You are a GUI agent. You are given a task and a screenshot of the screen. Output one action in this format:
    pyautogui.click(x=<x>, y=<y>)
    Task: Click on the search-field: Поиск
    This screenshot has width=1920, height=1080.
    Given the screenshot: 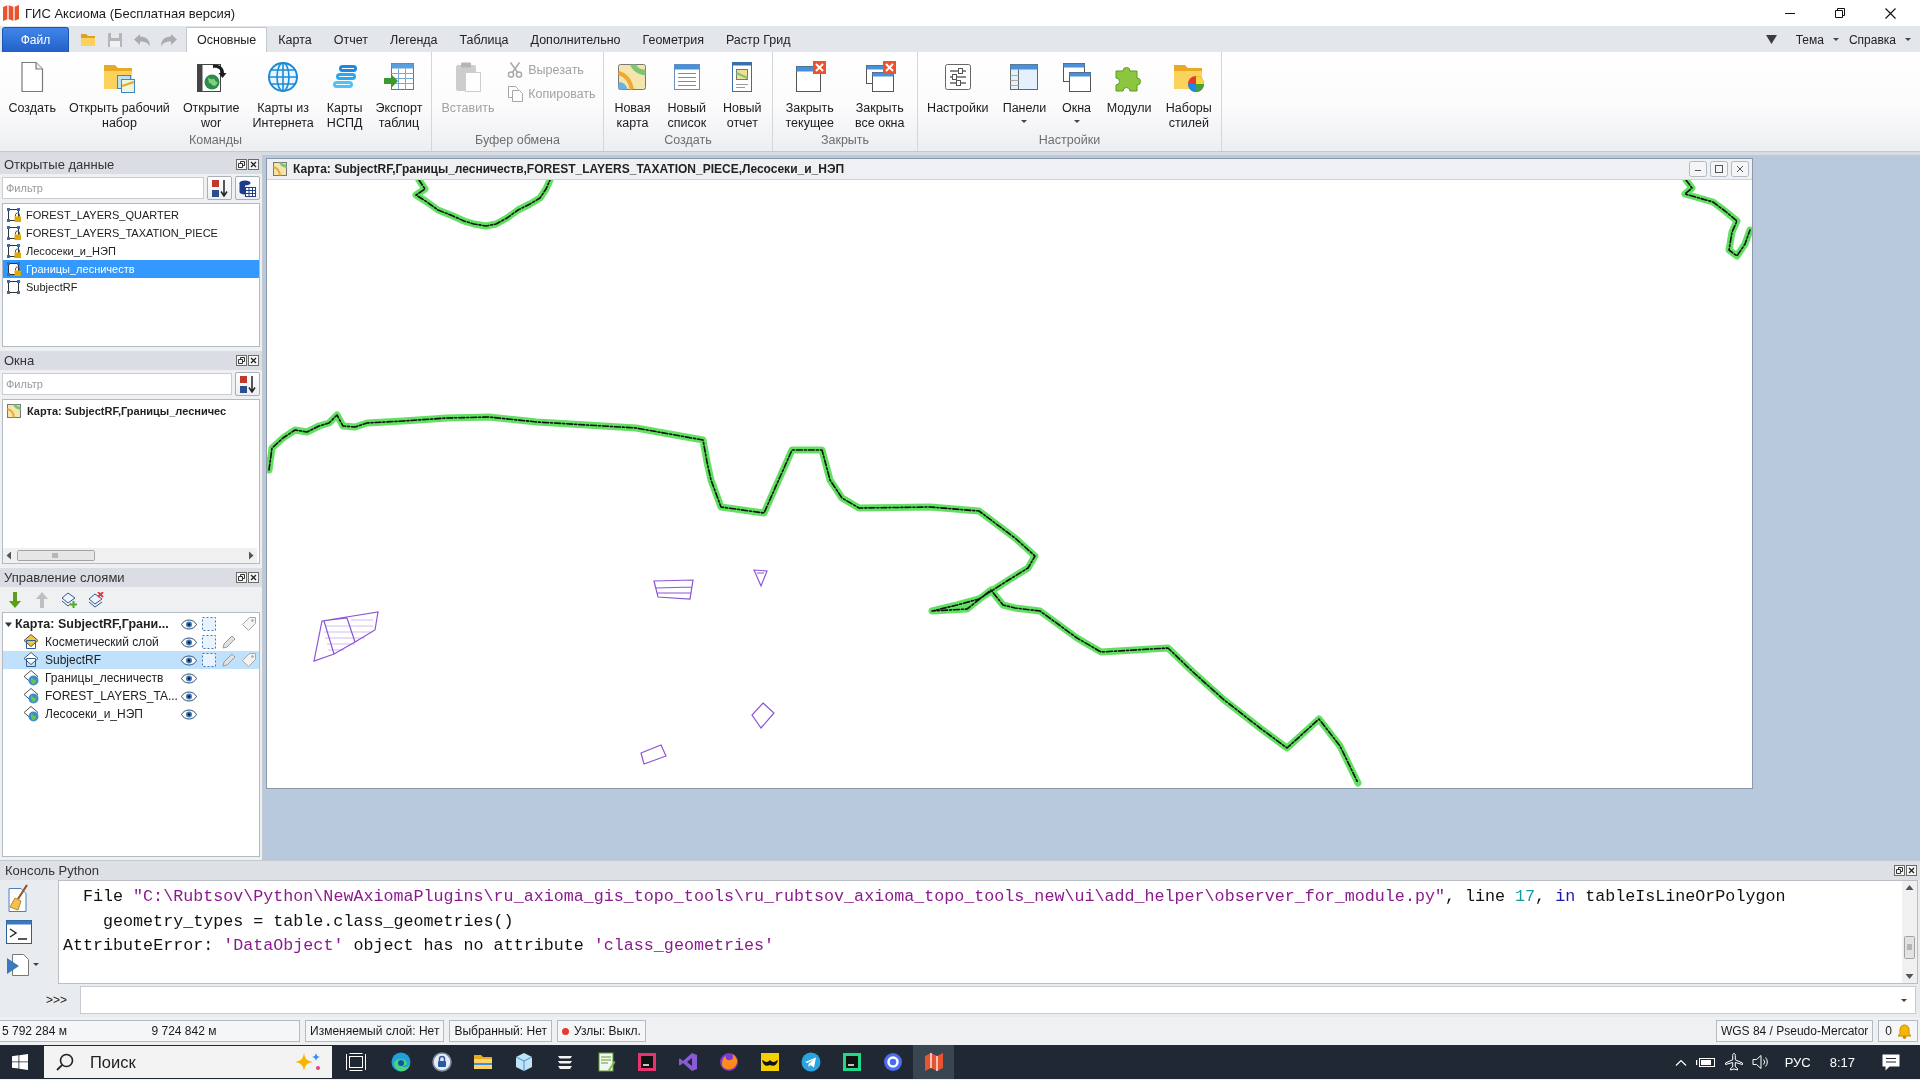 What is the action you would take?
    pyautogui.click(x=184, y=1062)
    